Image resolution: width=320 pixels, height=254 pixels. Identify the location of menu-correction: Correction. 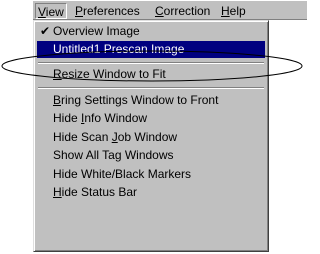
(182, 11).